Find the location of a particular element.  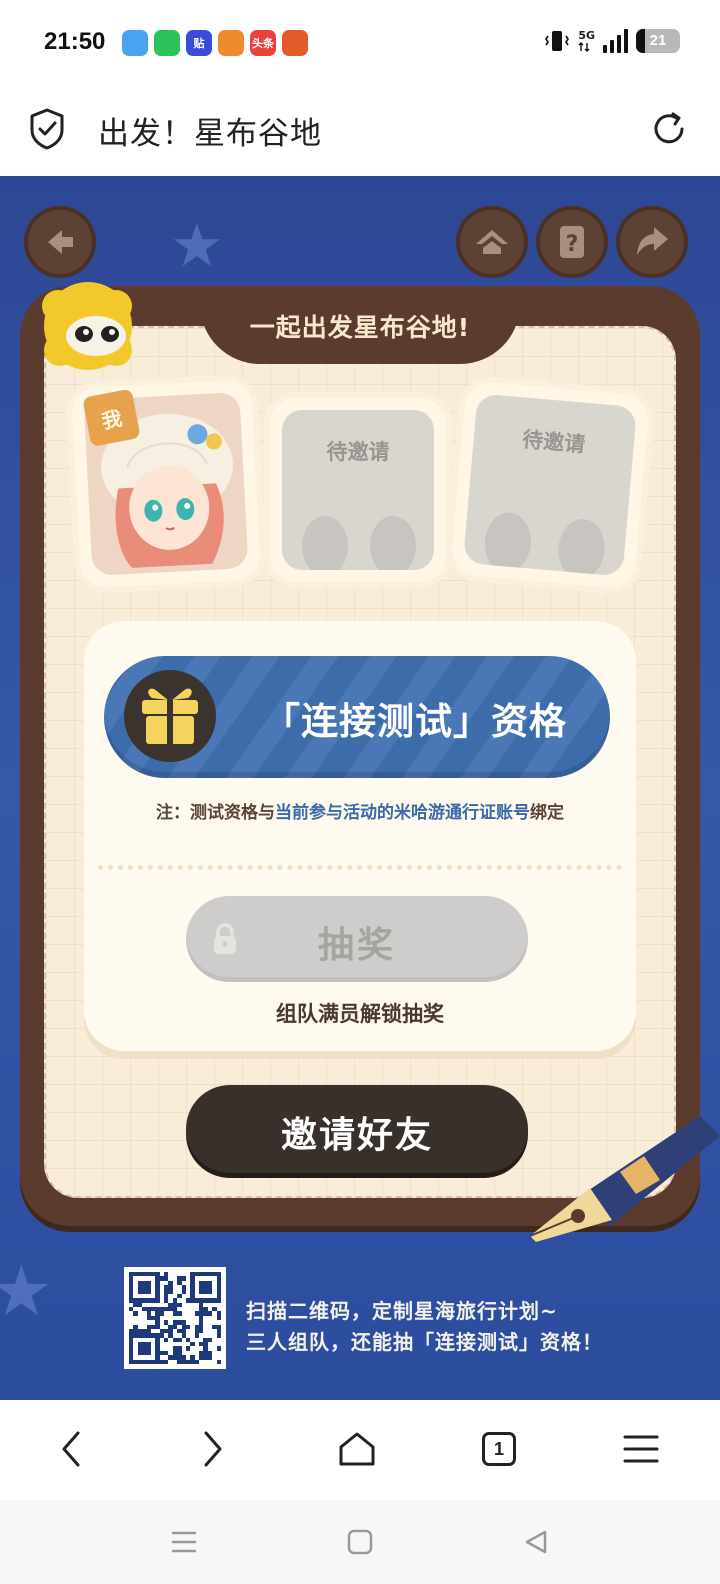

browser-bottom-bar: 1 is located at coordinates (360, 1450).